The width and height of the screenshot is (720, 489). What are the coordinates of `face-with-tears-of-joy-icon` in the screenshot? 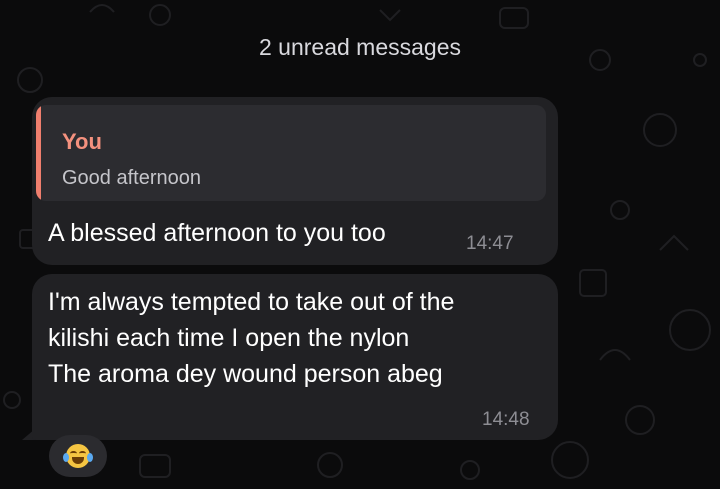 It's located at (78, 456).